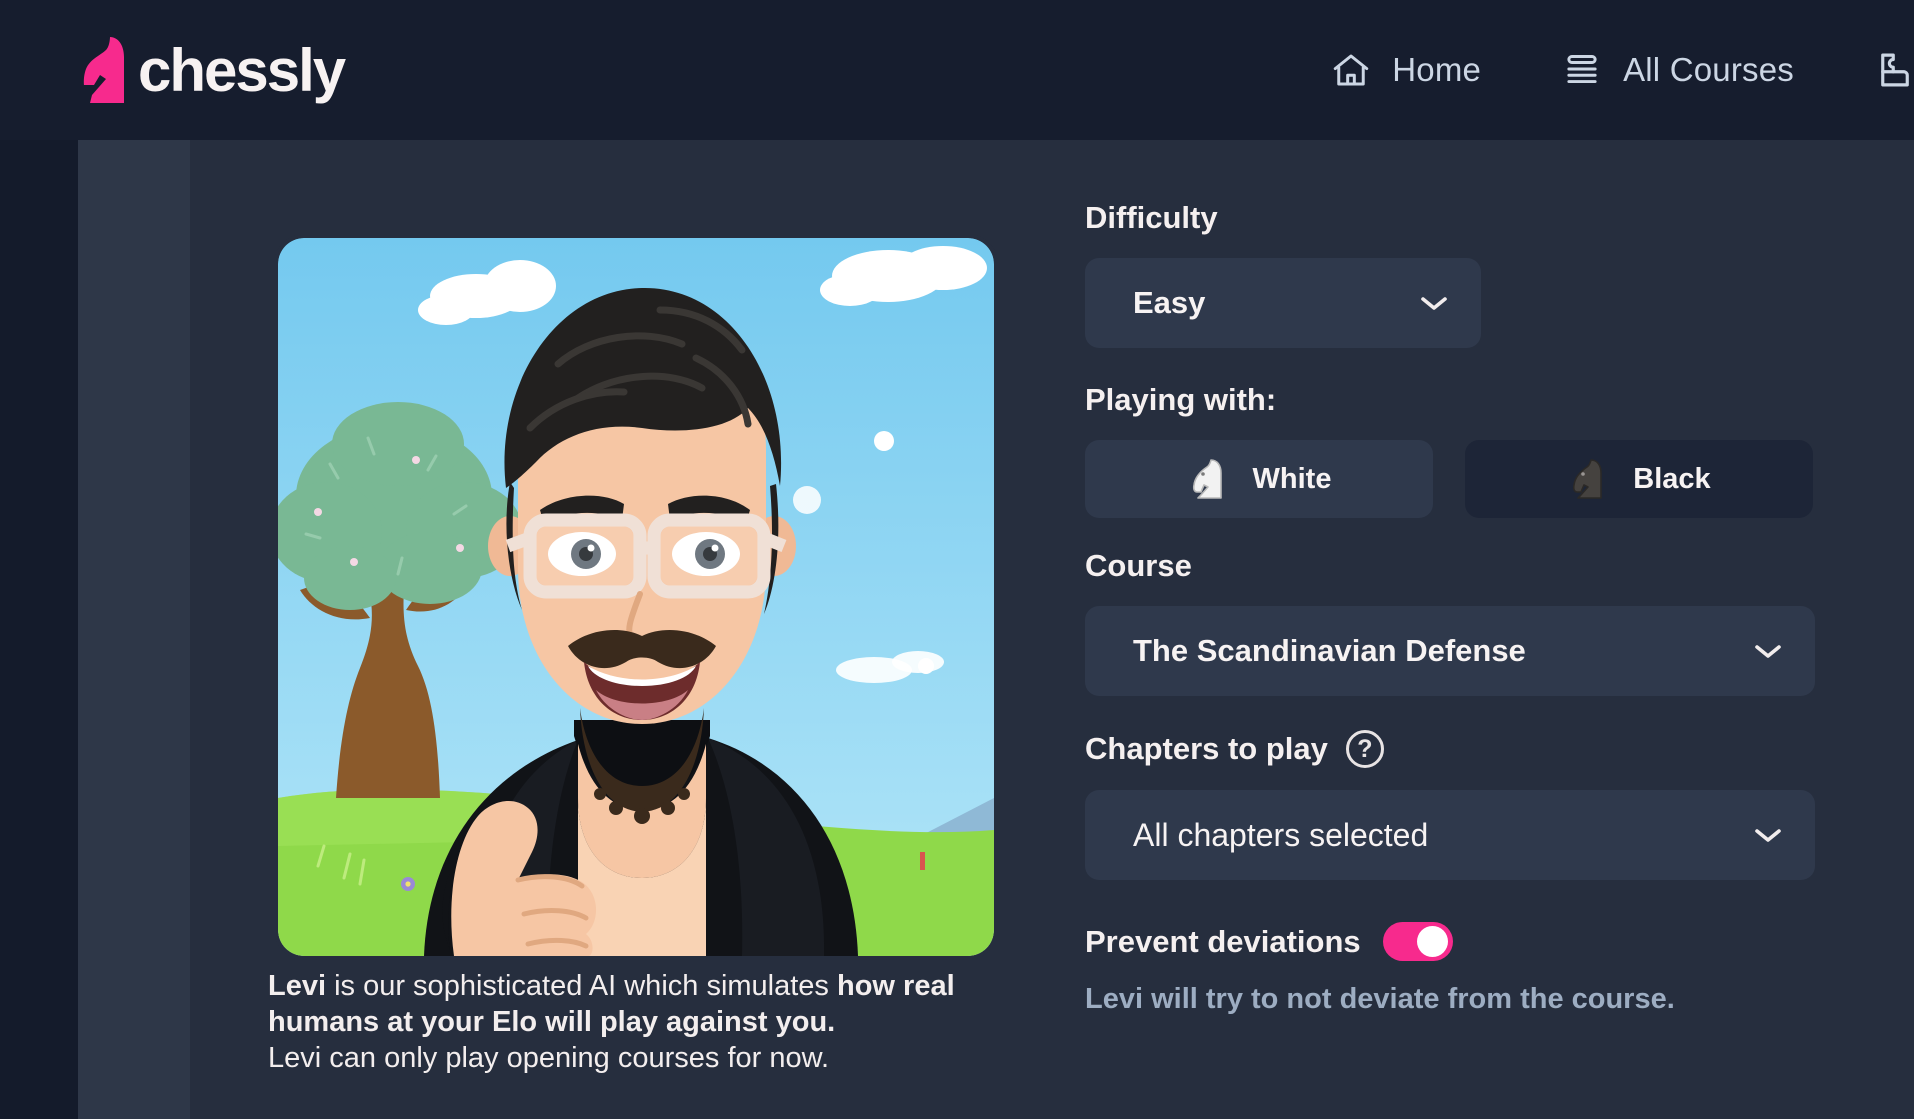 This screenshot has width=1914, height=1119. What do you see at coordinates (1672, 478) in the screenshot?
I see `side-option-black-label: Black` at bounding box center [1672, 478].